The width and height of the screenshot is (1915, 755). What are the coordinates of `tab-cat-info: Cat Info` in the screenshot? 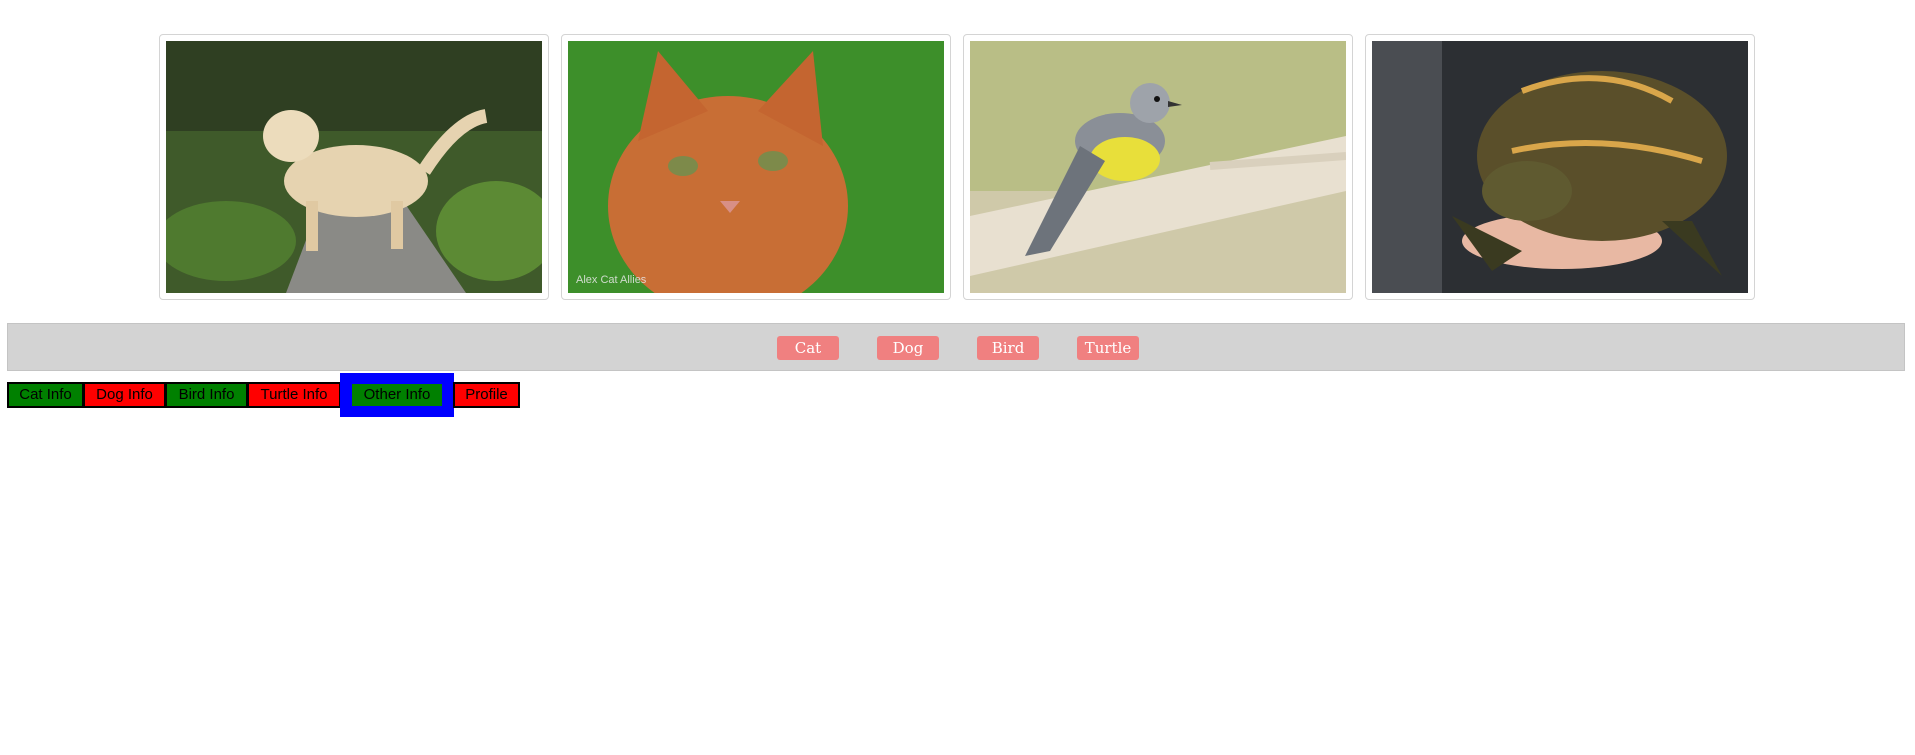 It's located at (45, 395).